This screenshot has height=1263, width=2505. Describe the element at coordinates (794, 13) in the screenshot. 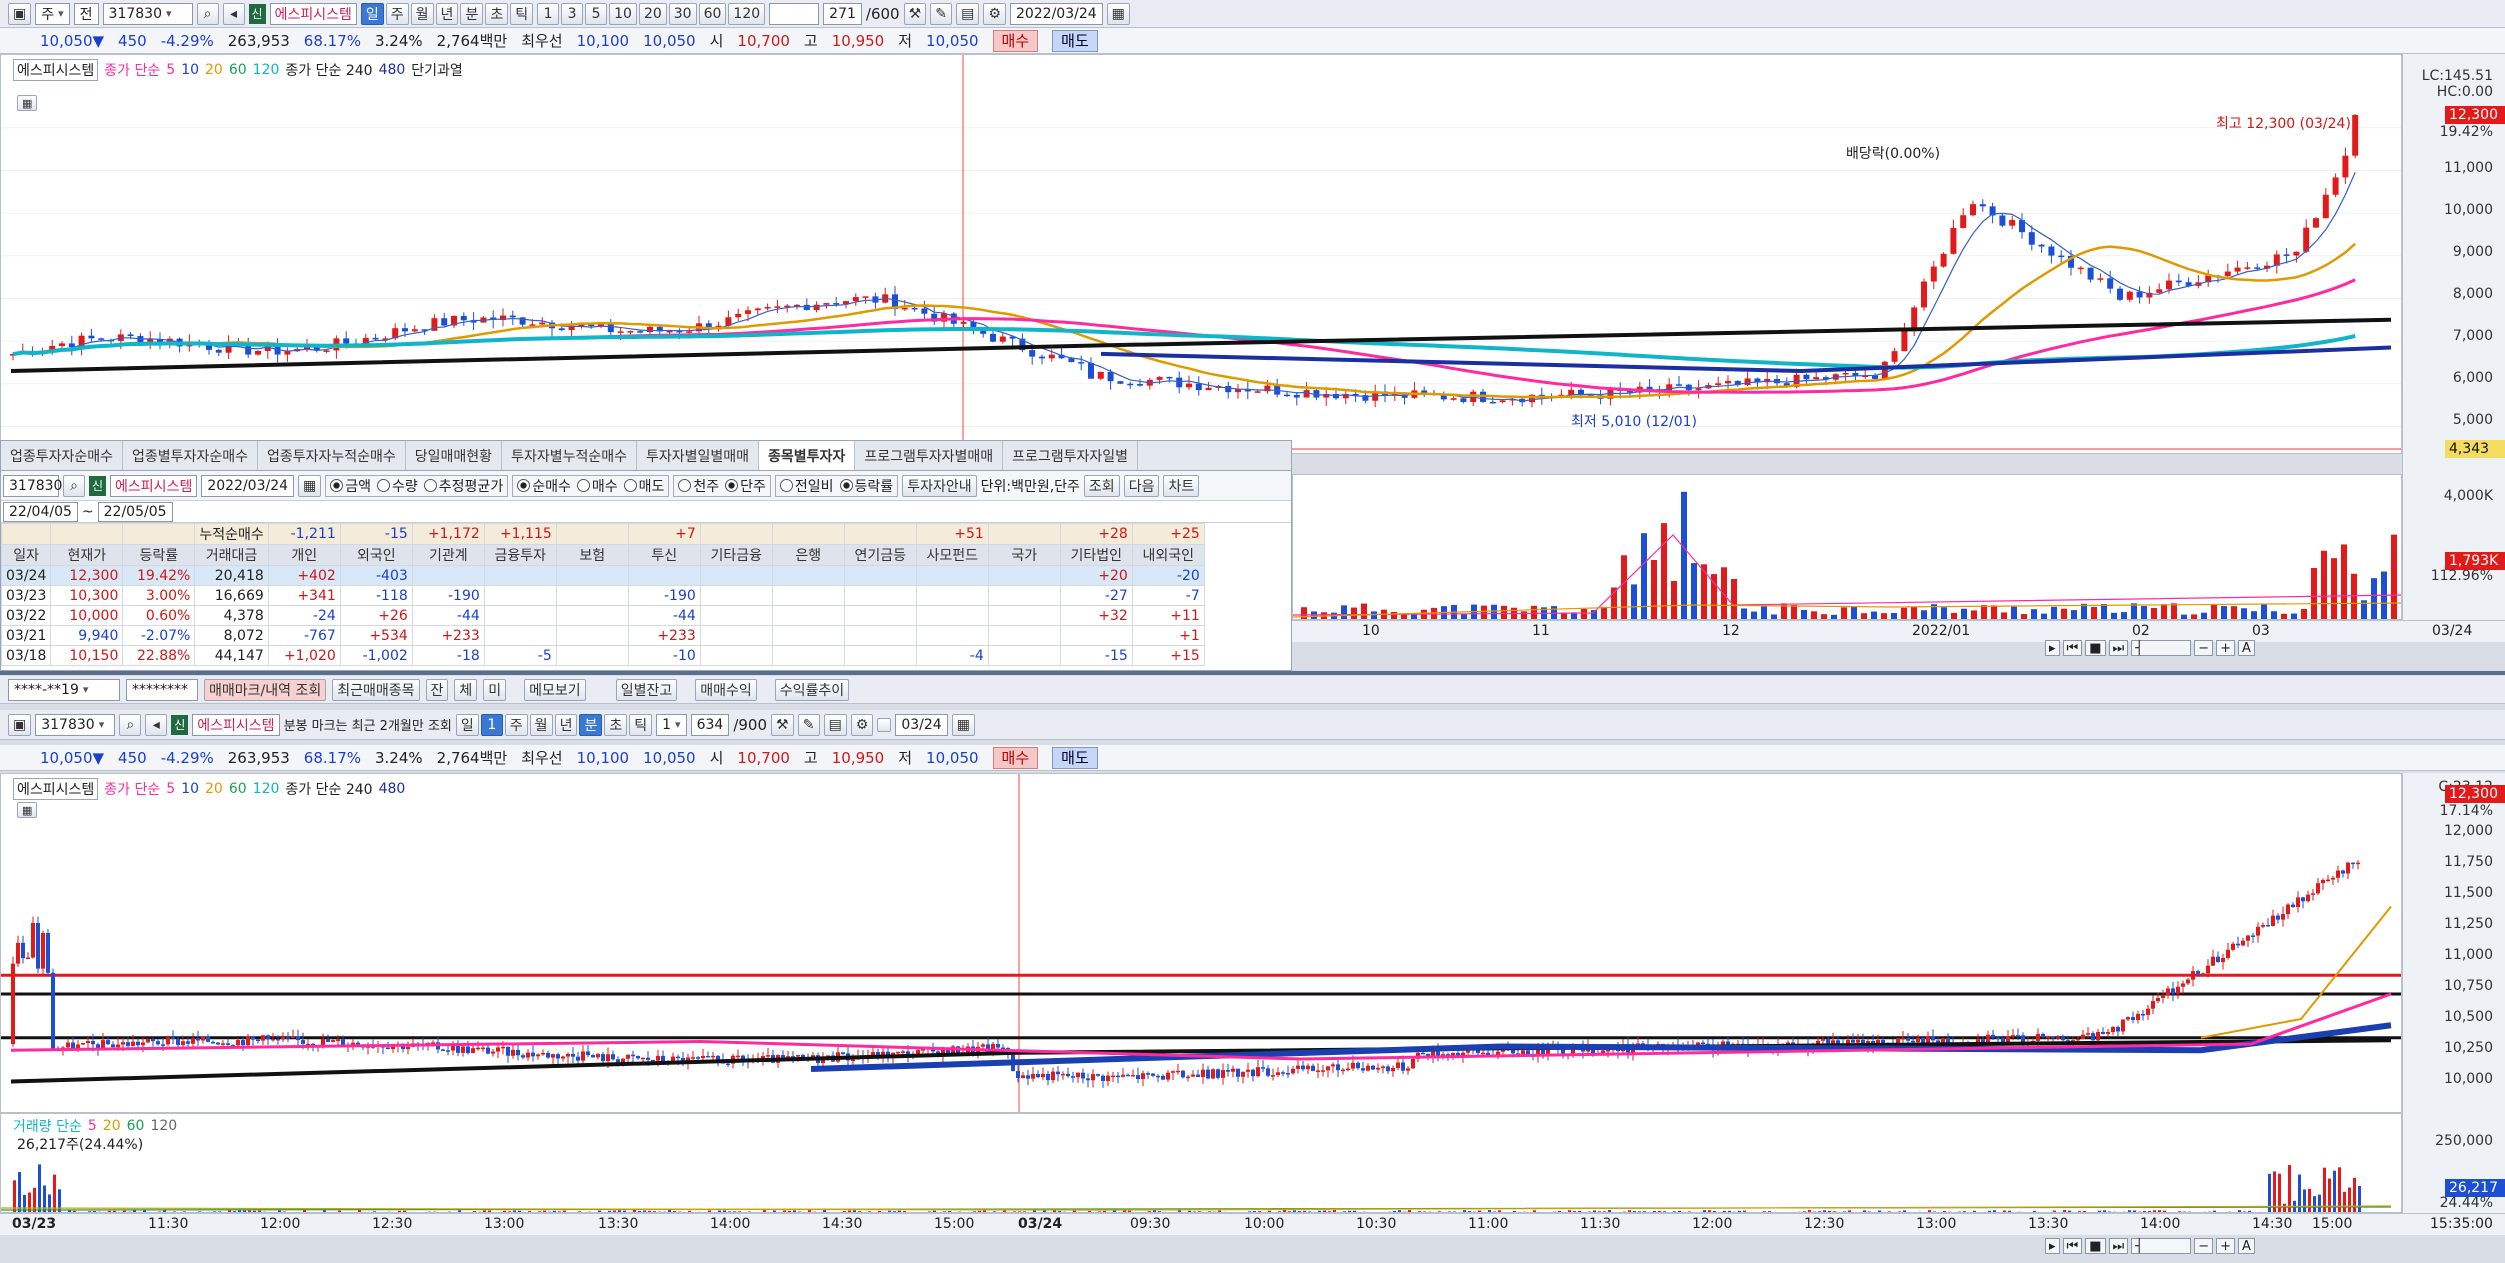

I see `blank-input` at that location.